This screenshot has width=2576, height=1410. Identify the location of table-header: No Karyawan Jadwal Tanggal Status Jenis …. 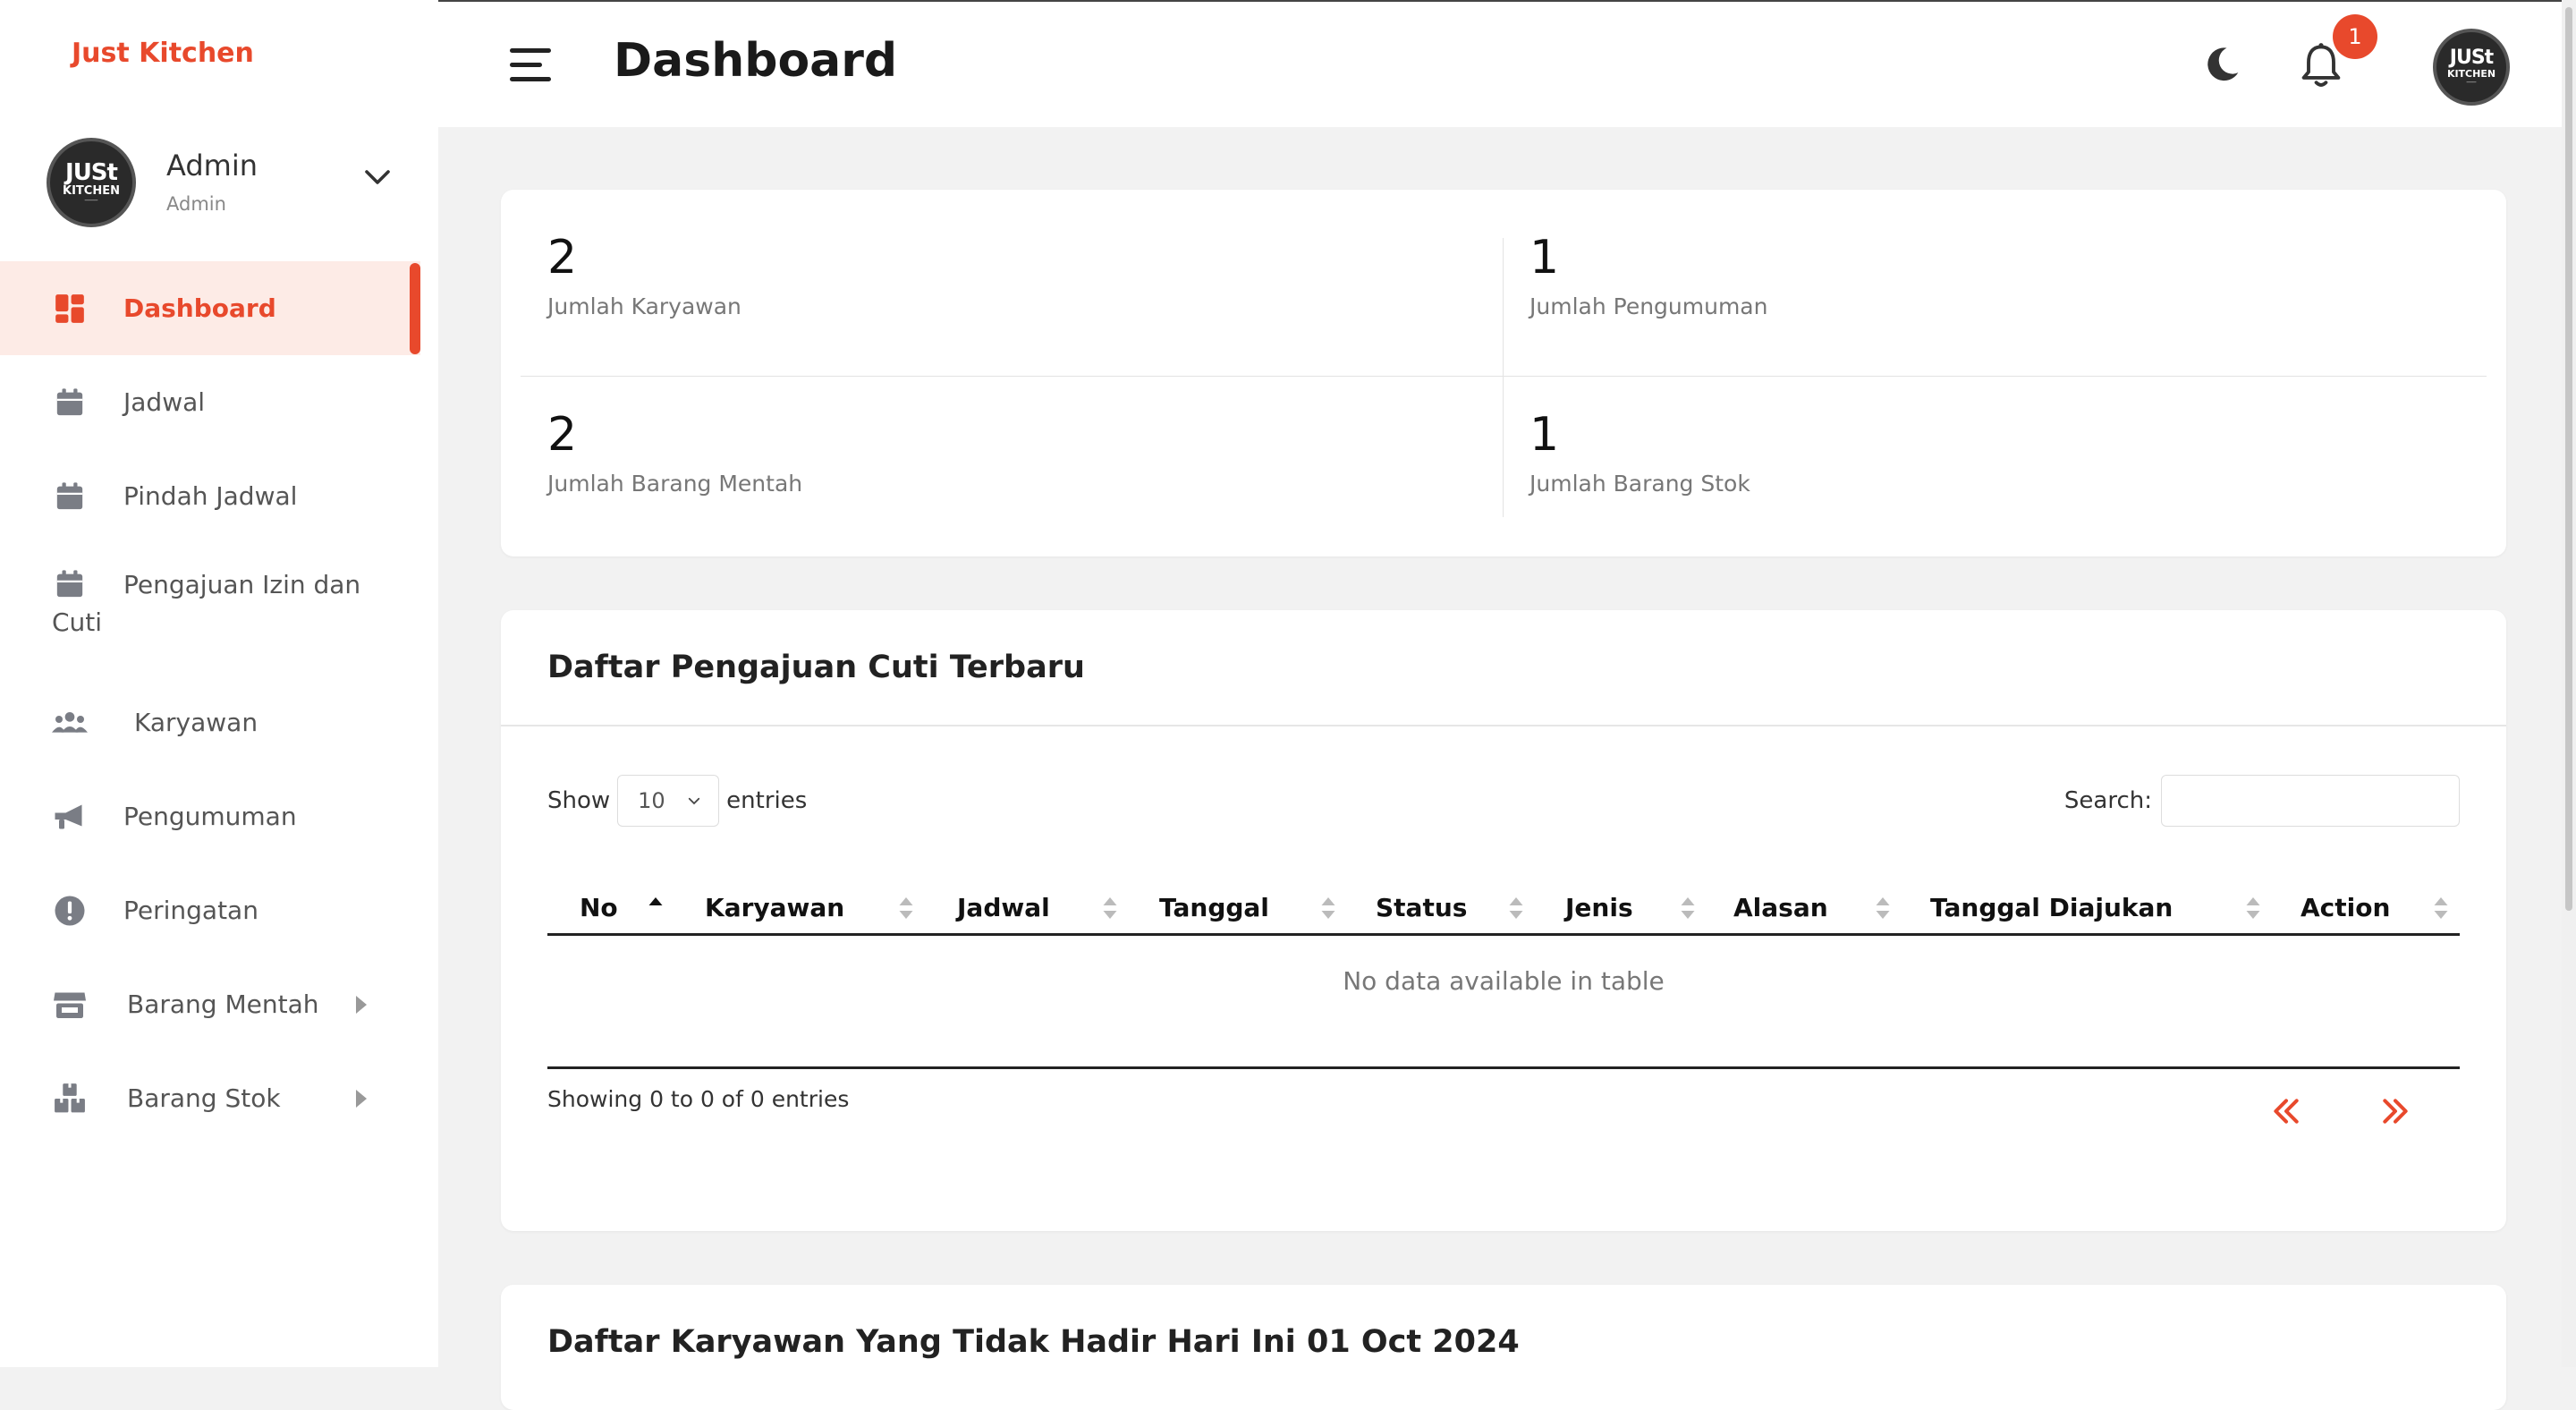
(1503, 909).